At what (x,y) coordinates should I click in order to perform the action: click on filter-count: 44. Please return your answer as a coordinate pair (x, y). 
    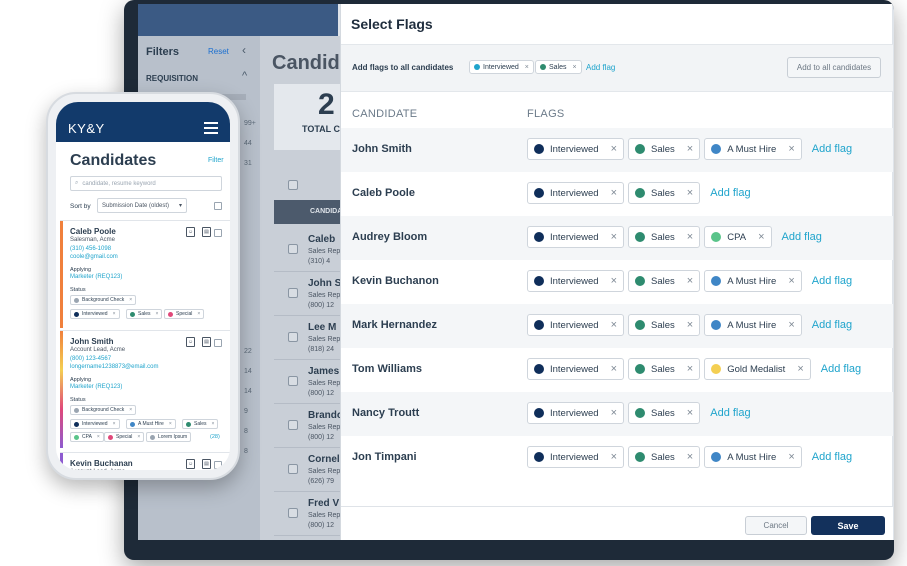
    Looking at the image, I should click on (248, 143).